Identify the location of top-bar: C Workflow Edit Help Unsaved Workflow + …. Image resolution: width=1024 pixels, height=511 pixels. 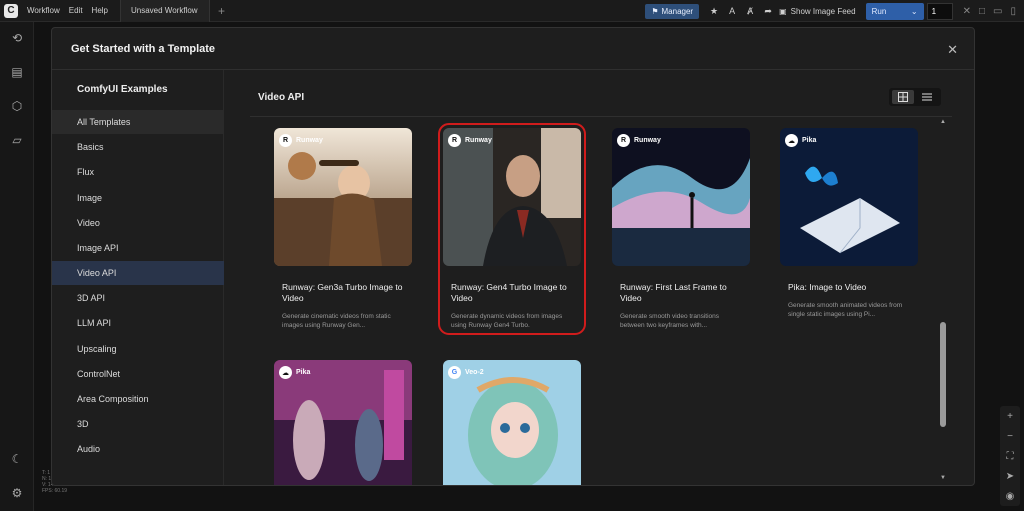
(512, 11).